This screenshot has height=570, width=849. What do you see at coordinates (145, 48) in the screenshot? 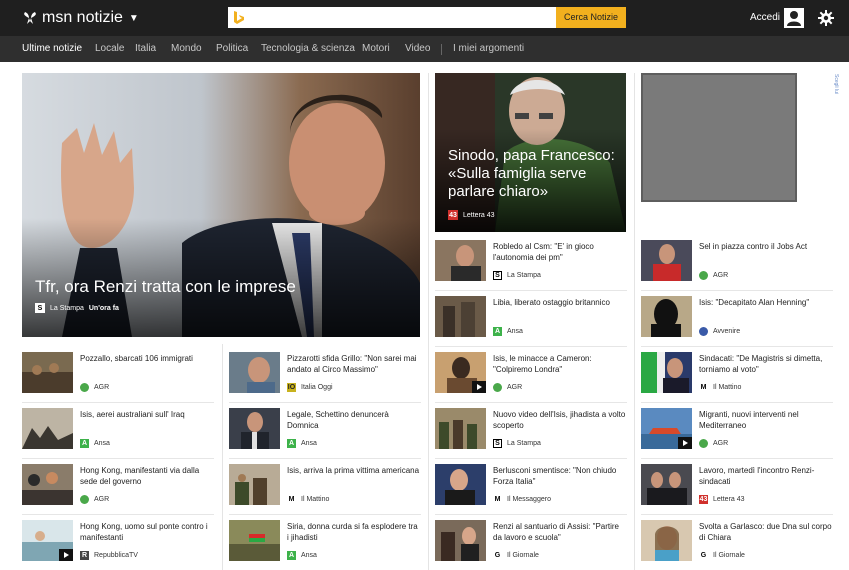
I see `tab-italia: Italia` at bounding box center [145, 48].